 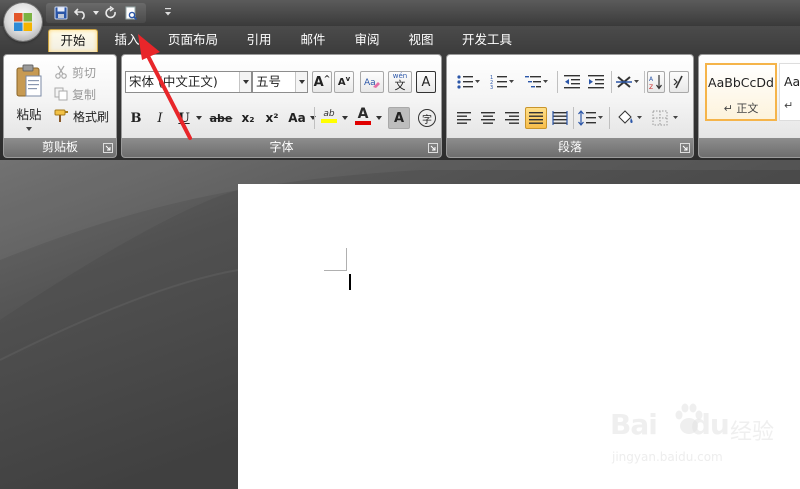 I want to click on distribute-button, so click(x=560, y=118).